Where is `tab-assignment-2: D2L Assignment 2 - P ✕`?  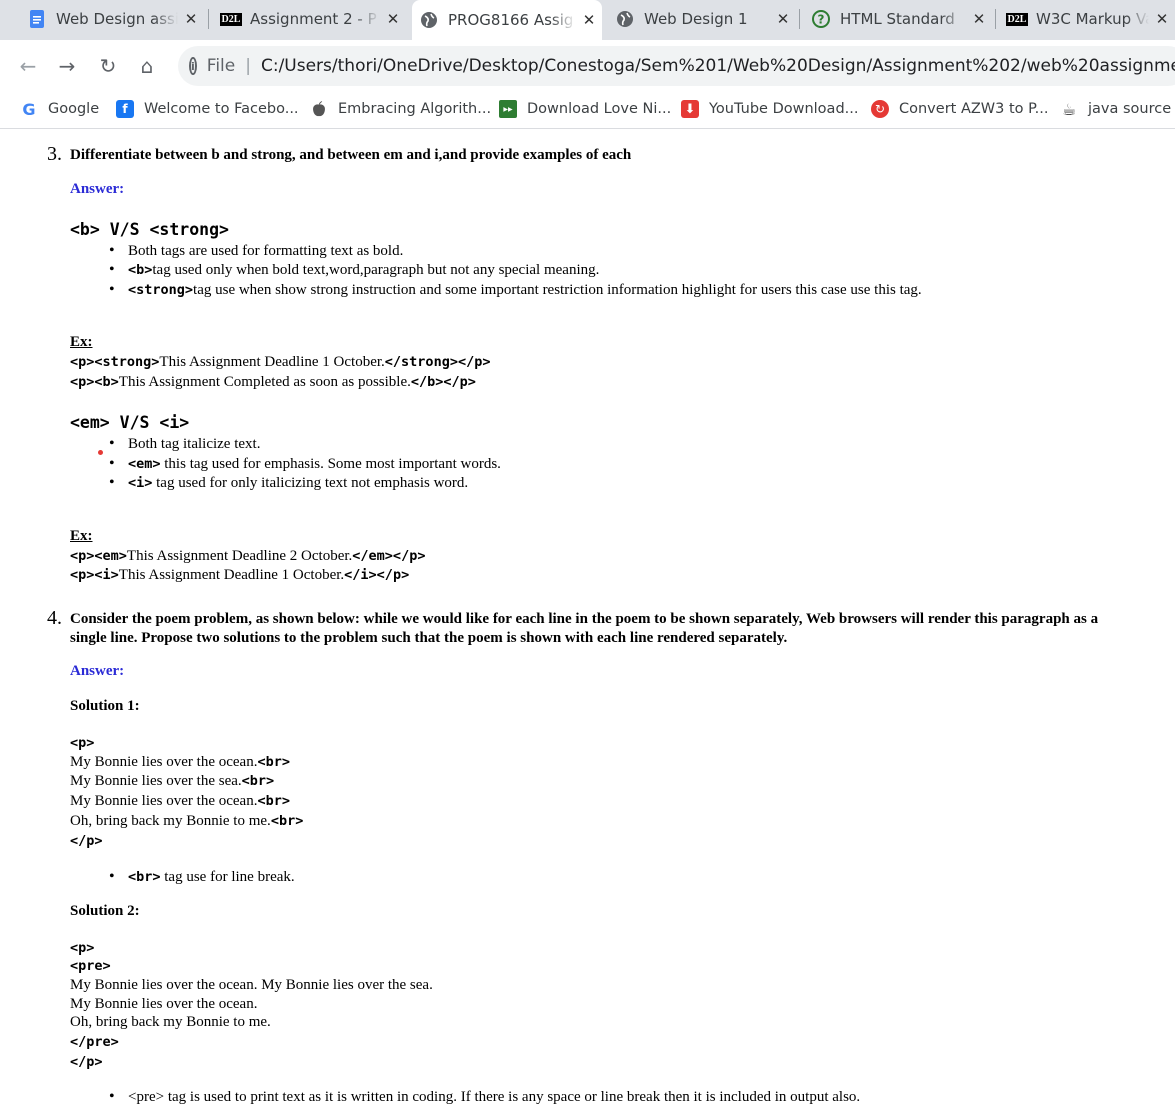
tab-assignment-2: D2L Assignment 2 - P ✕ is located at coordinates (312, 19).